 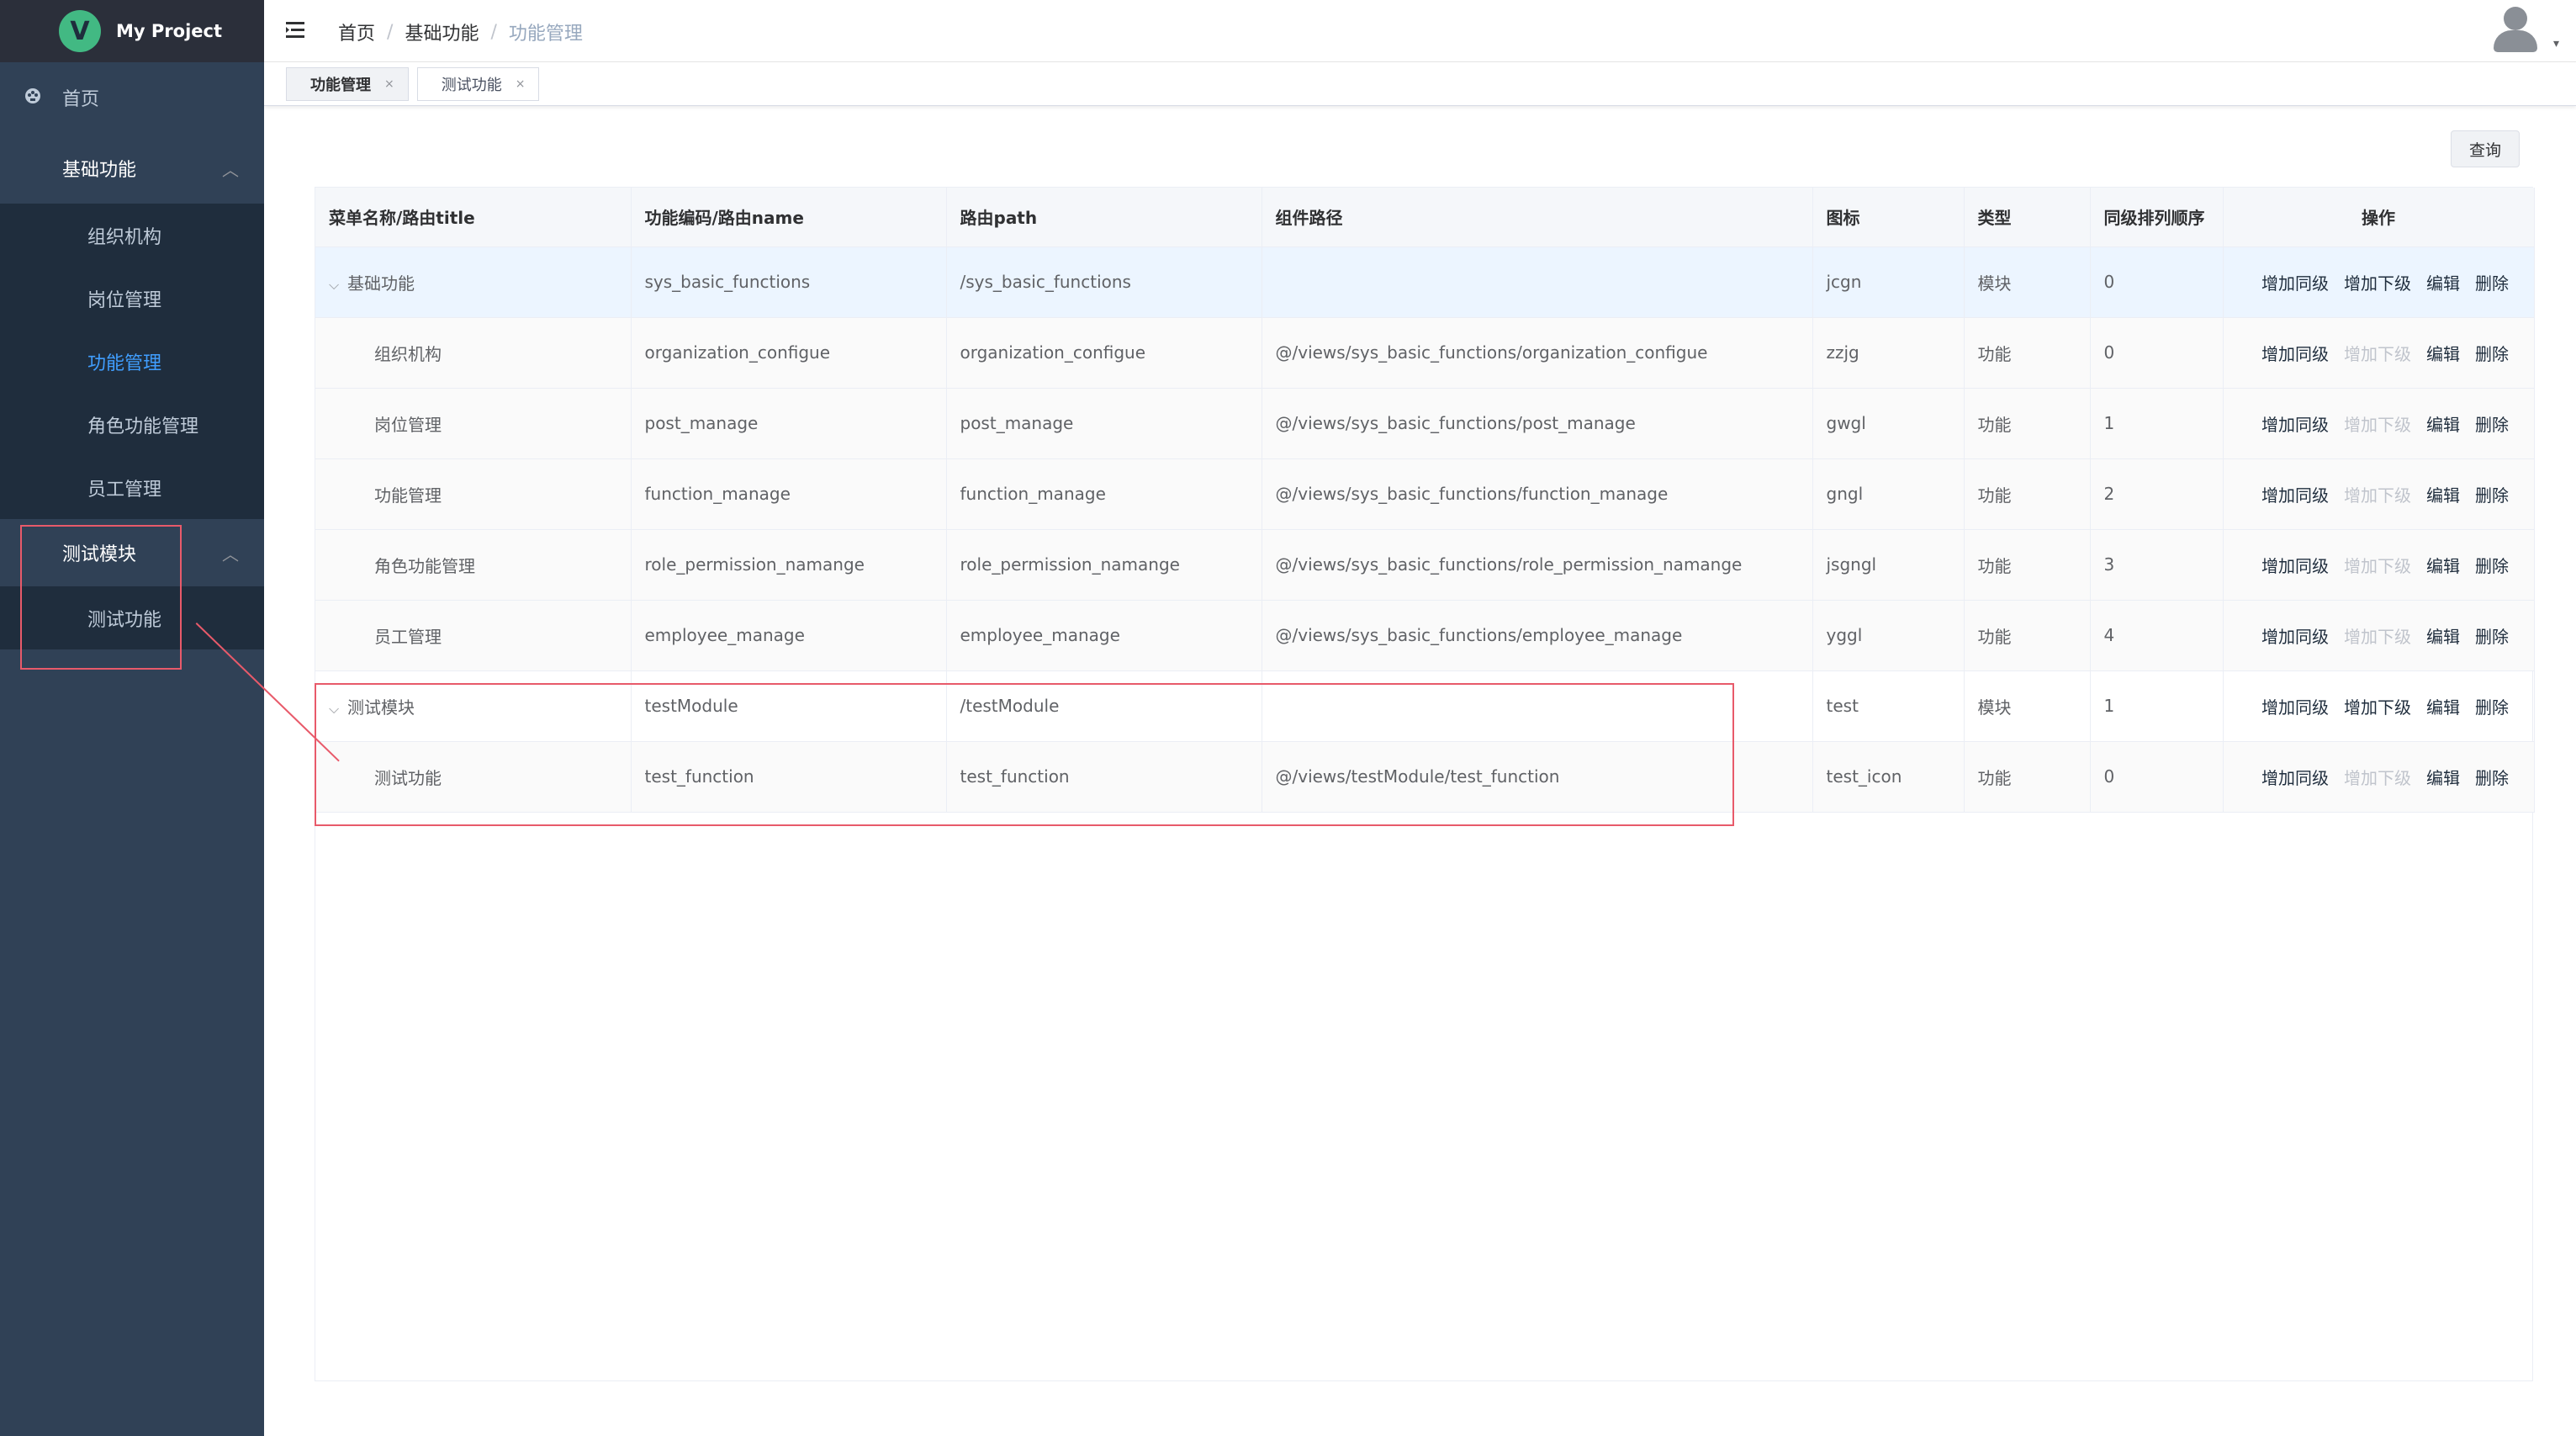 What do you see at coordinates (789, 282) in the screenshot?
I see `cell-name: sys_basic_functions` at bounding box center [789, 282].